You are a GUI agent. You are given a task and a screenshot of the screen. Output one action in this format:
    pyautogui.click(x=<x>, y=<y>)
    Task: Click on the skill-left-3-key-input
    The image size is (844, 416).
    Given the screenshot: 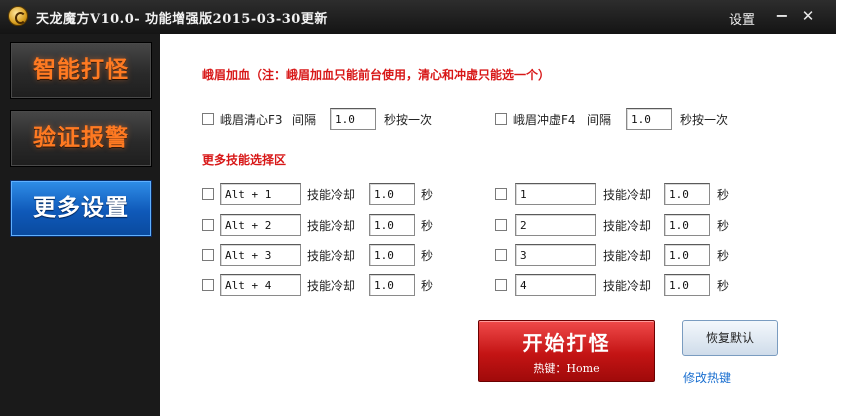 What is the action you would take?
    pyautogui.click(x=260, y=255)
    